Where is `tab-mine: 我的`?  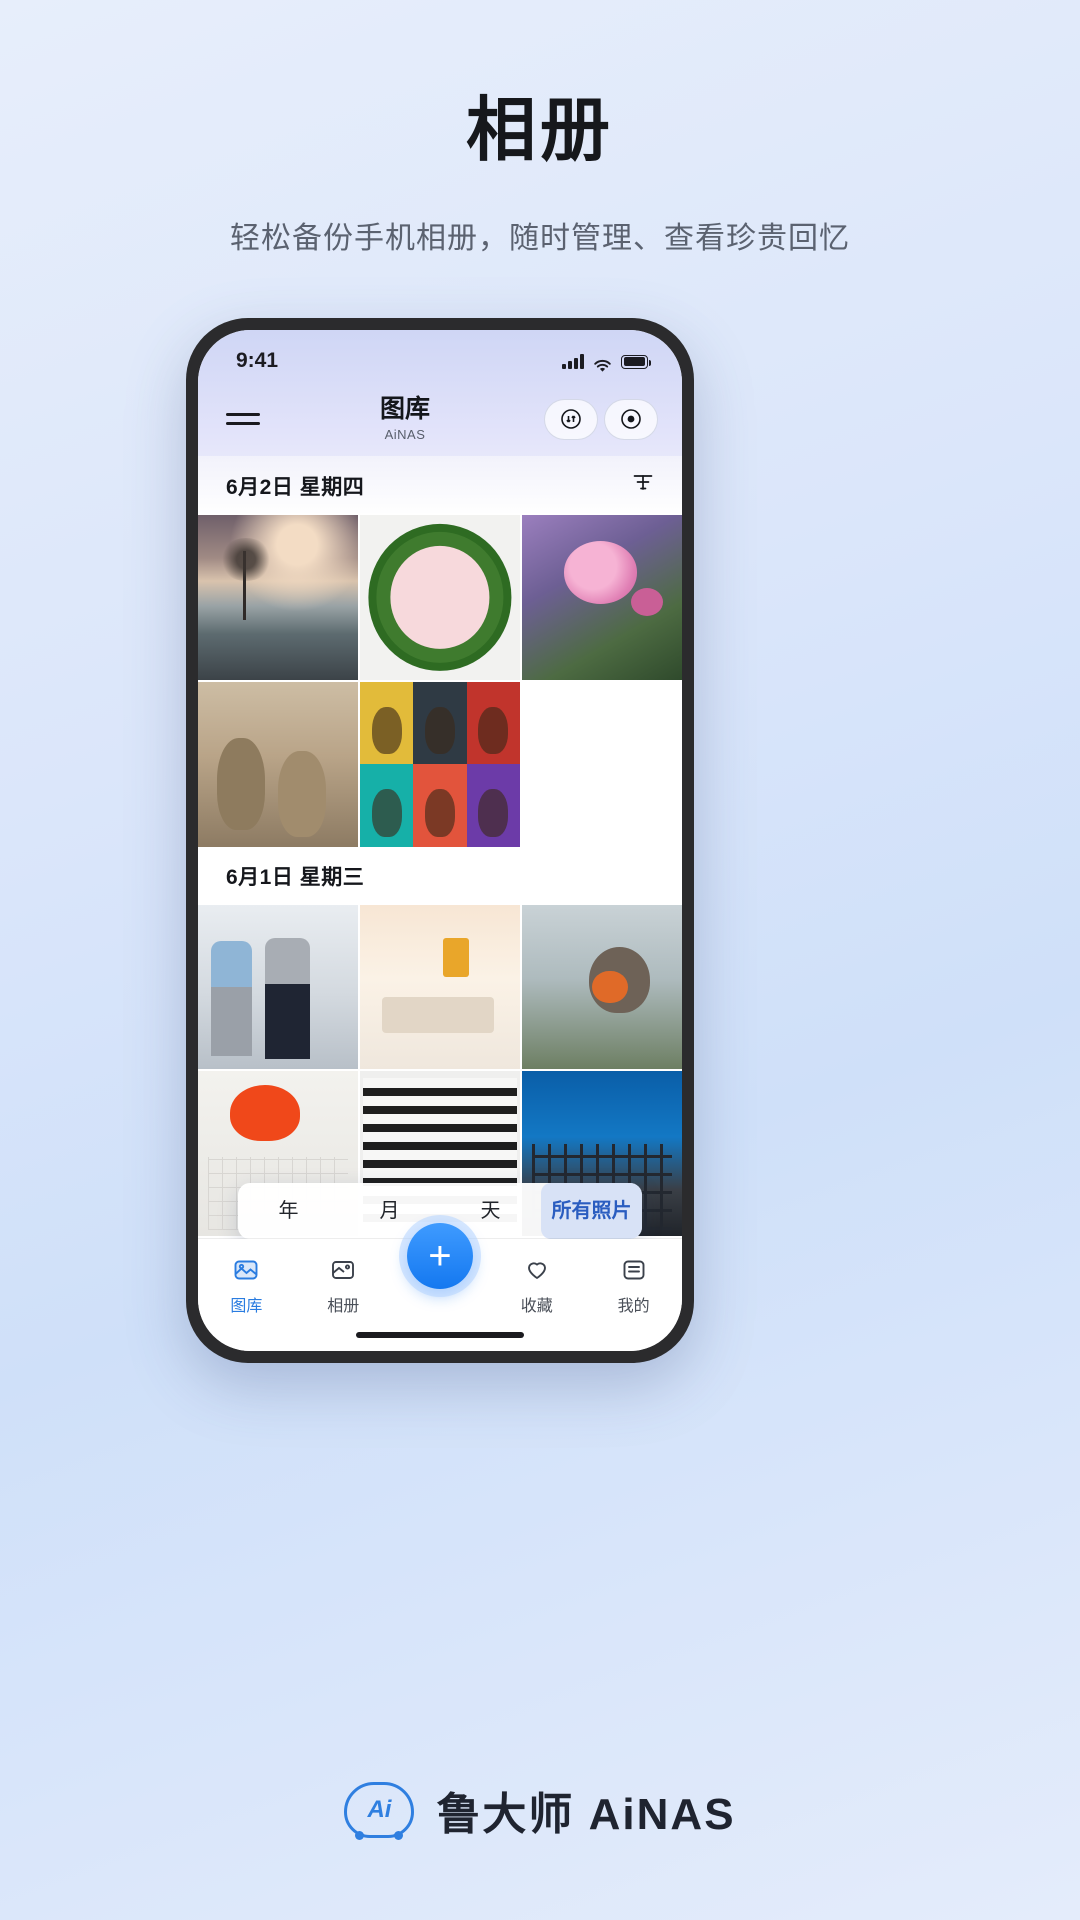 tab-mine: 我的 is located at coordinates (633, 1284).